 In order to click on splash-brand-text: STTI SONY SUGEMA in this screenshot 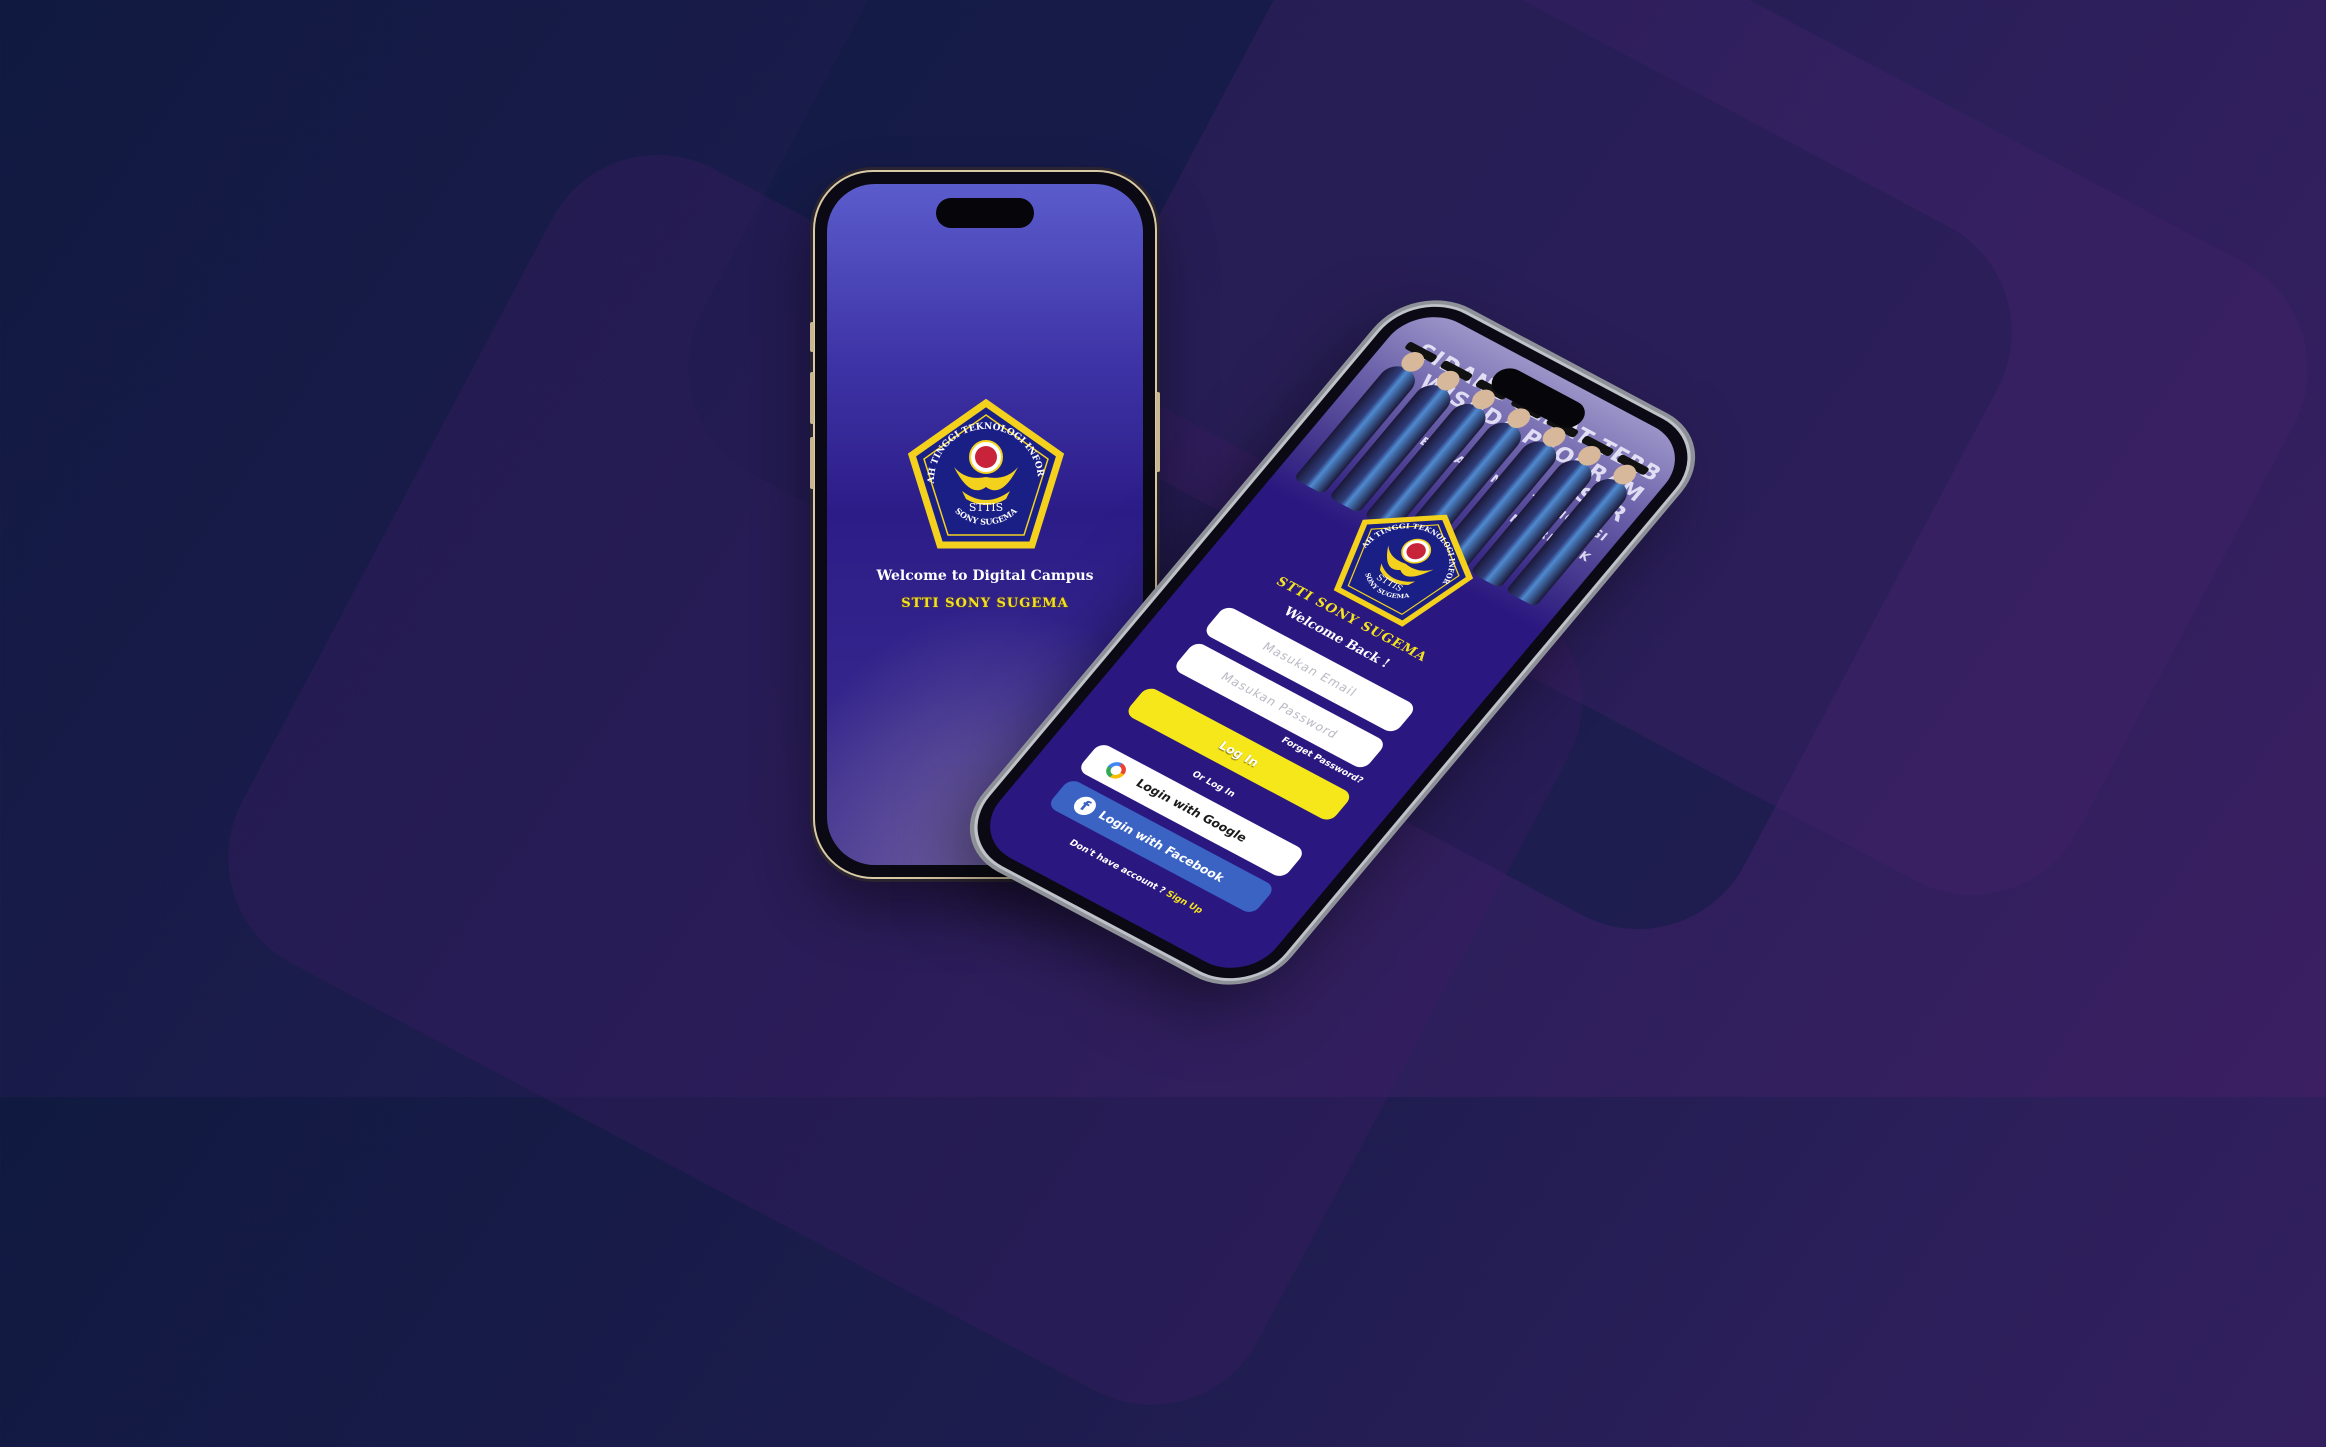, I will do `click(985, 603)`.